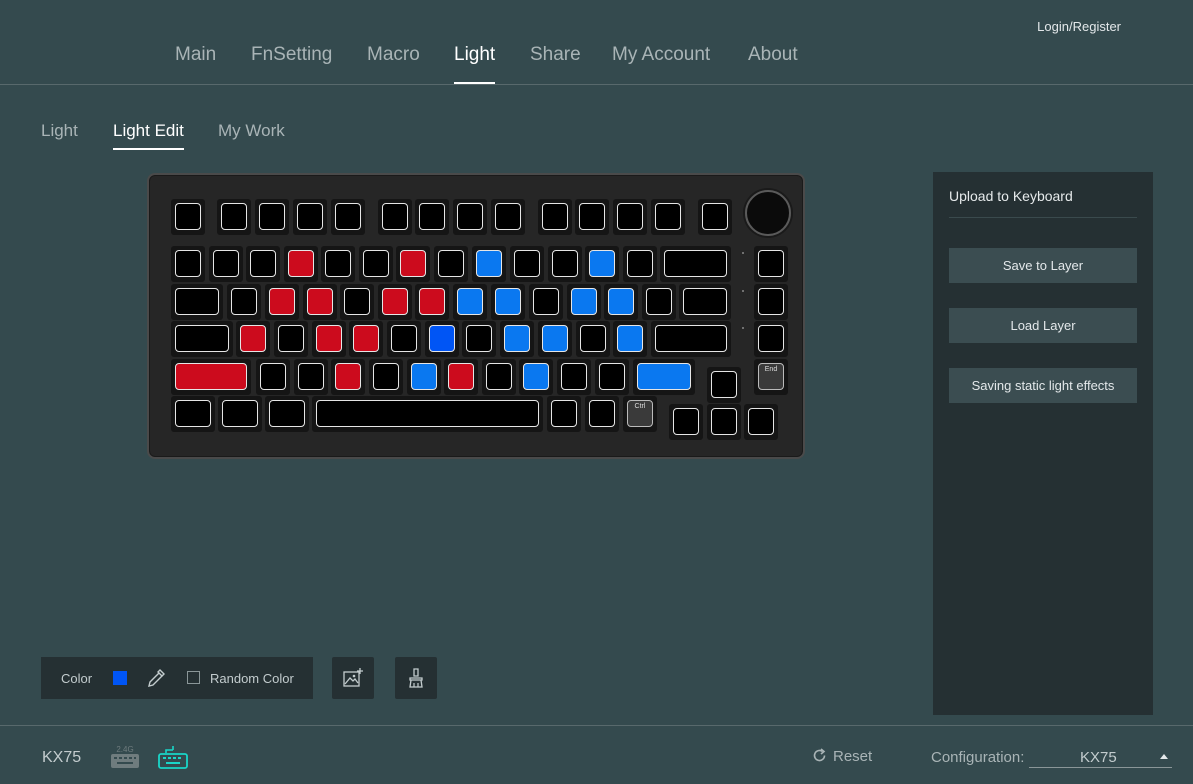 The image size is (1193, 784). I want to click on upload-to-keyboard-button: Upload to Keyboard, so click(1011, 196).